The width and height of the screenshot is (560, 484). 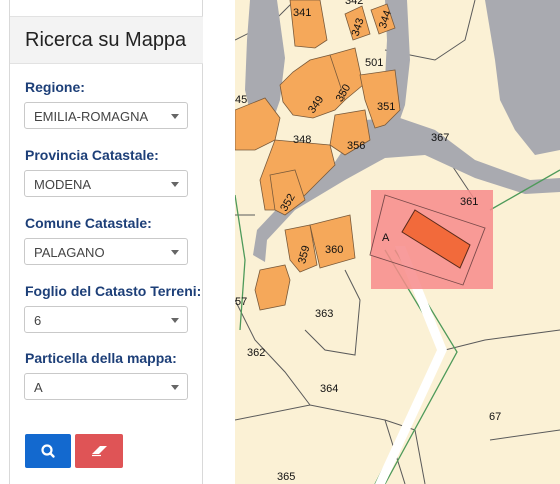 I want to click on parcel-342: 342, so click(x=354, y=3).